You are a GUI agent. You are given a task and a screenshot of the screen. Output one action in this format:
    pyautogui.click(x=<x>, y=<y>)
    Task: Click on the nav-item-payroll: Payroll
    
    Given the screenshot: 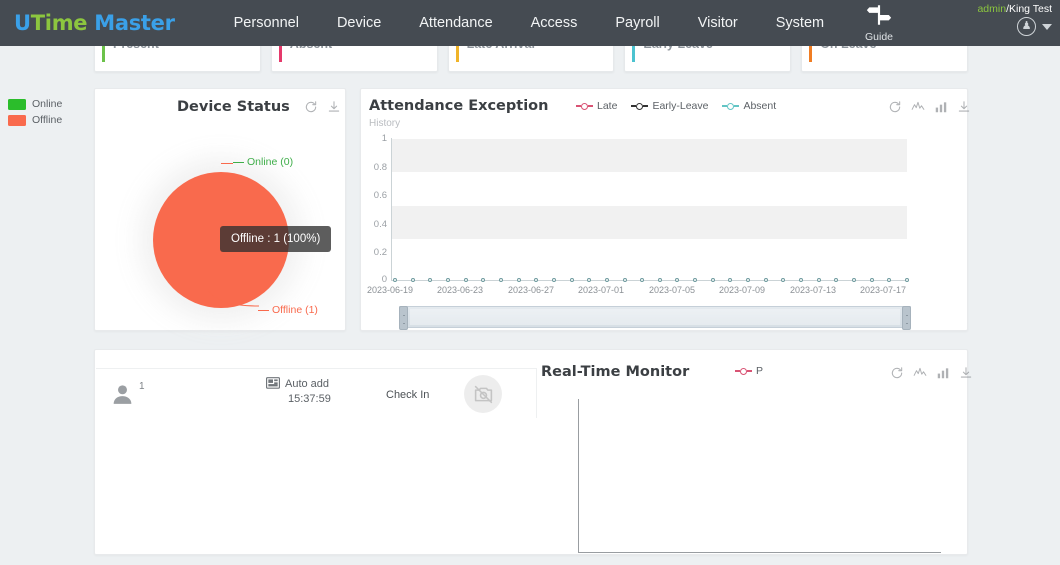 What is the action you would take?
    pyautogui.click(x=637, y=23)
    